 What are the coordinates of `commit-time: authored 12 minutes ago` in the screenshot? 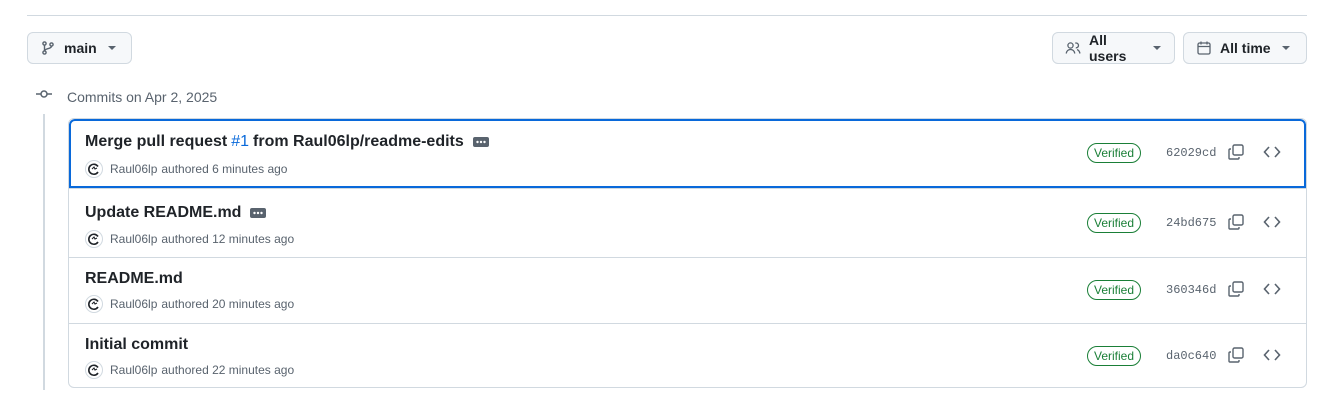 It's located at (228, 239).